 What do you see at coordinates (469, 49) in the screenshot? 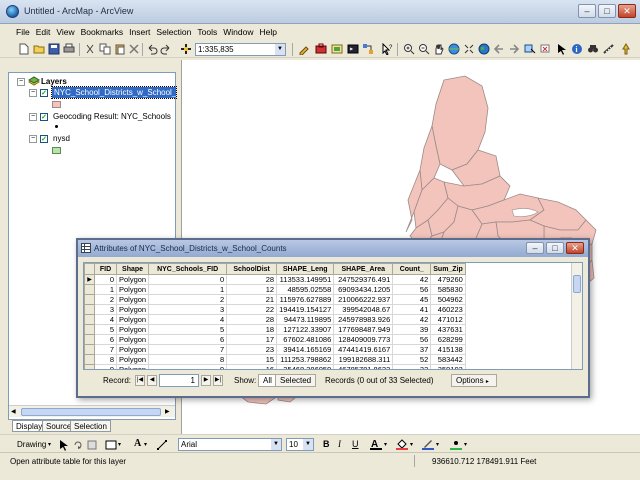
I see `fixed-zoom-in-icon` at bounding box center [469, 49].